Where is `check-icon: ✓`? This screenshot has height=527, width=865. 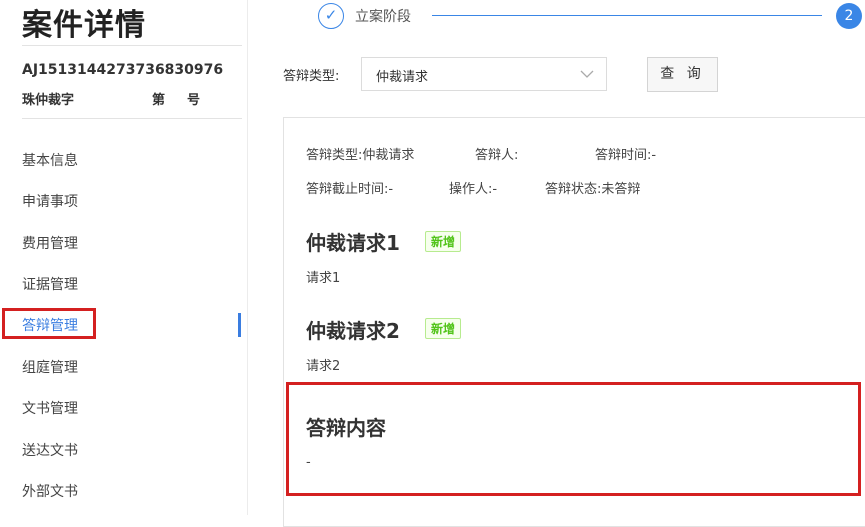 check-icon: ✓ is located at coordinates (331, 16).